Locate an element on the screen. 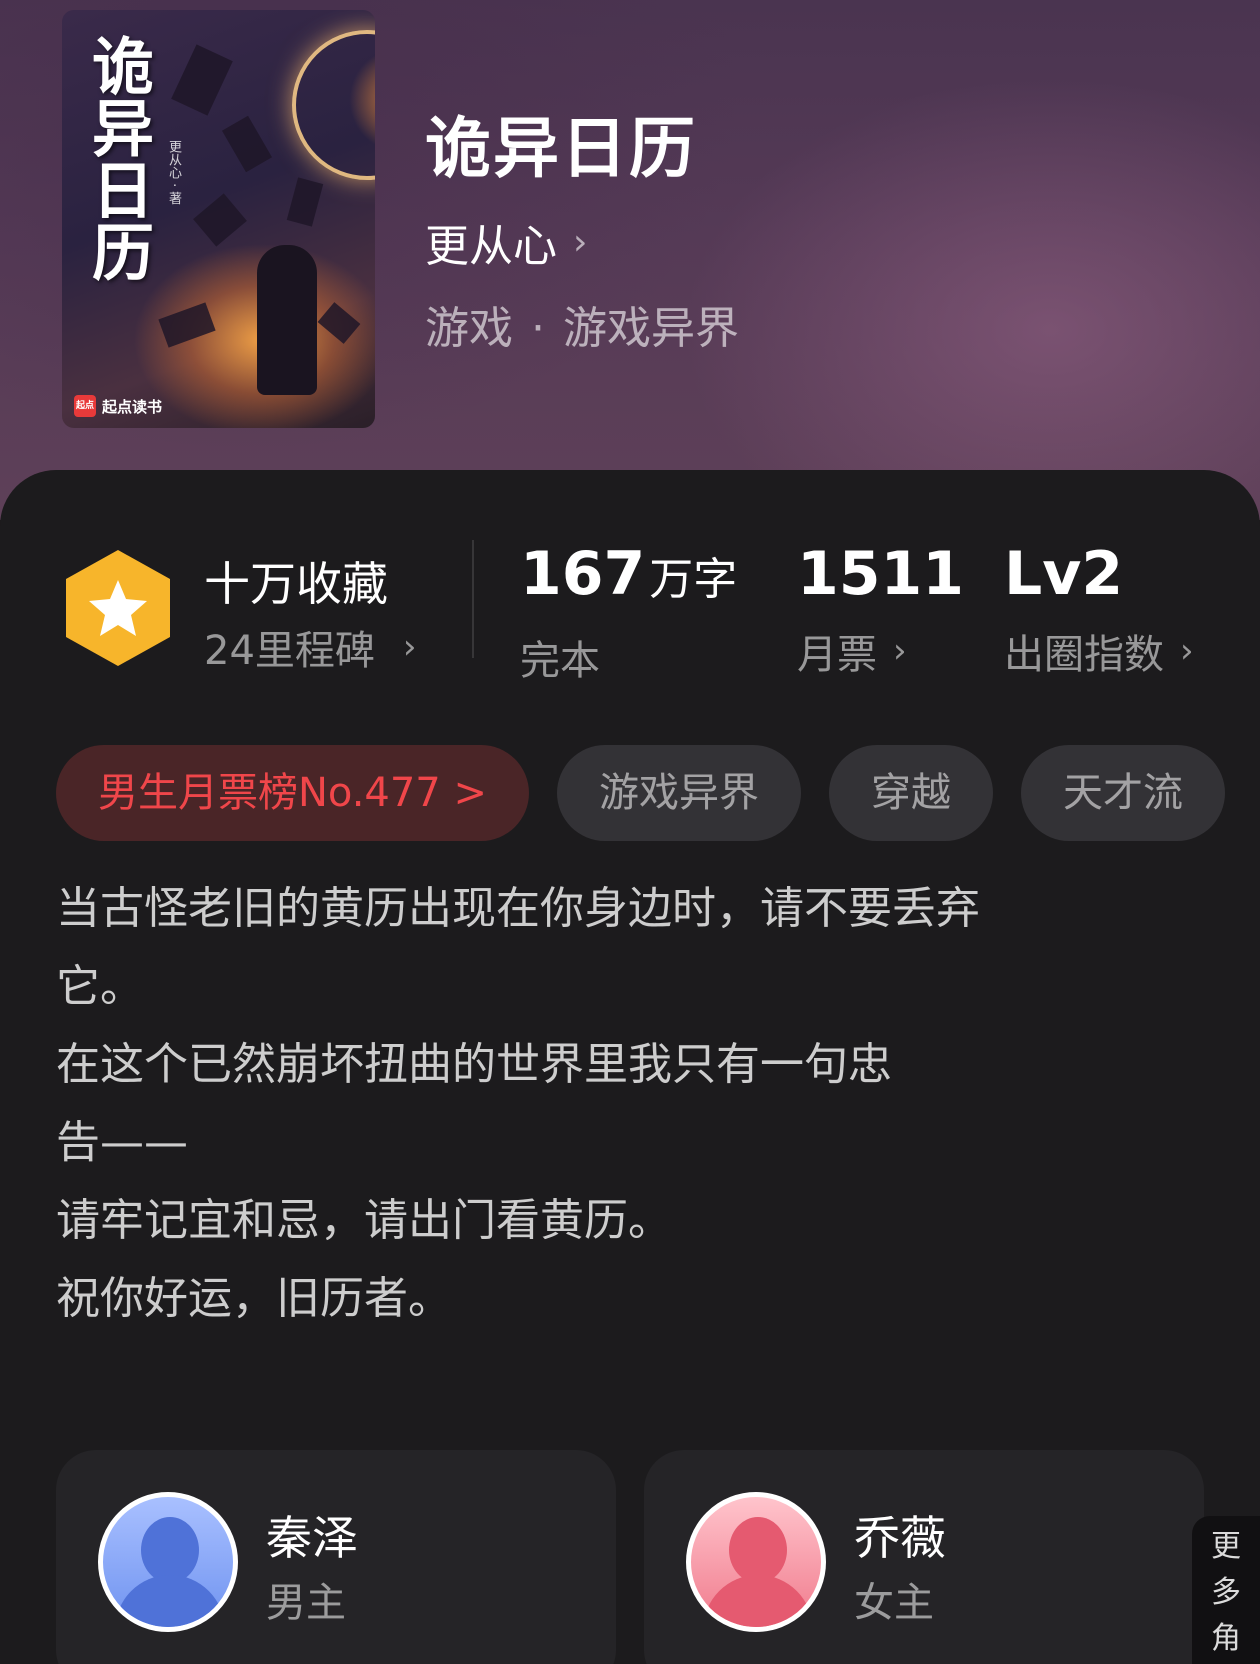 The width and height of the screenshot is (1260, 1664). publisher-logo-icon: 起点 is located at coordinates (85, 406).